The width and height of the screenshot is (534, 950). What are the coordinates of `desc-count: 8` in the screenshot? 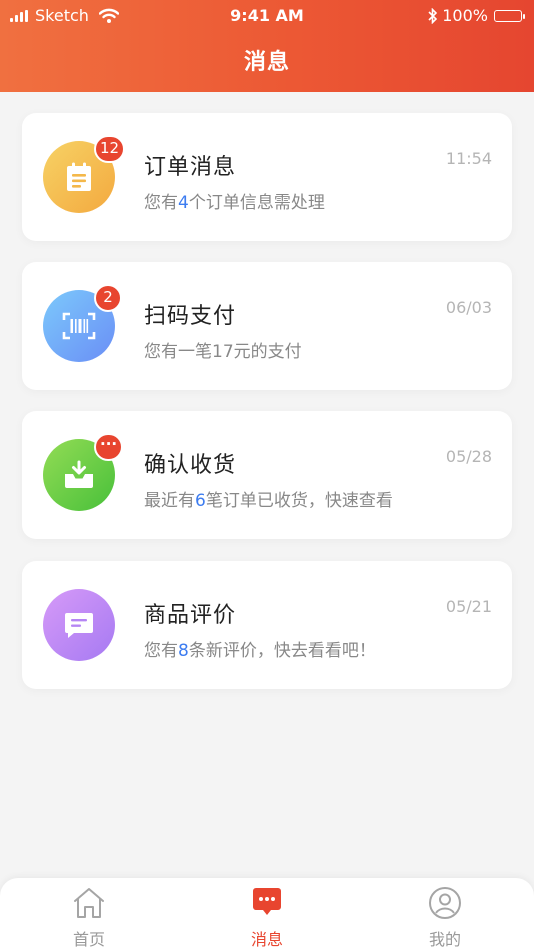 It's located at (183, 651).